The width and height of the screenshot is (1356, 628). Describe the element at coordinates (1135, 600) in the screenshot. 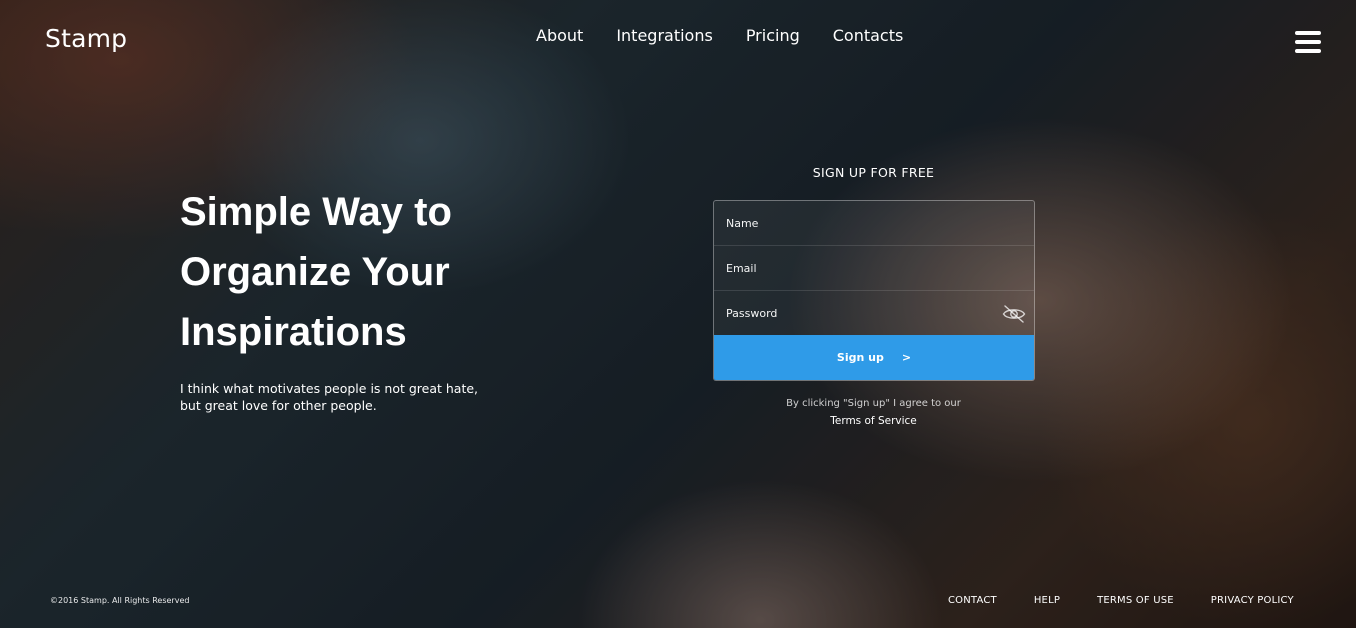

I see `footer-link-terms-of-use: TERMS OF USE` at that location.